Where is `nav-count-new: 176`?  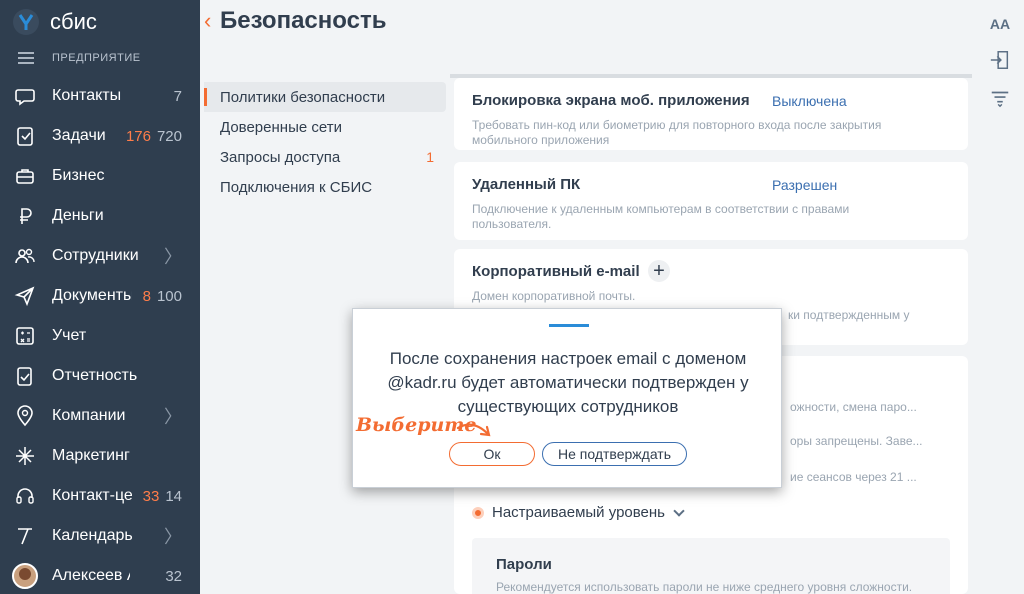 nav-count-new: 176 is located at coordinates (138, 136).